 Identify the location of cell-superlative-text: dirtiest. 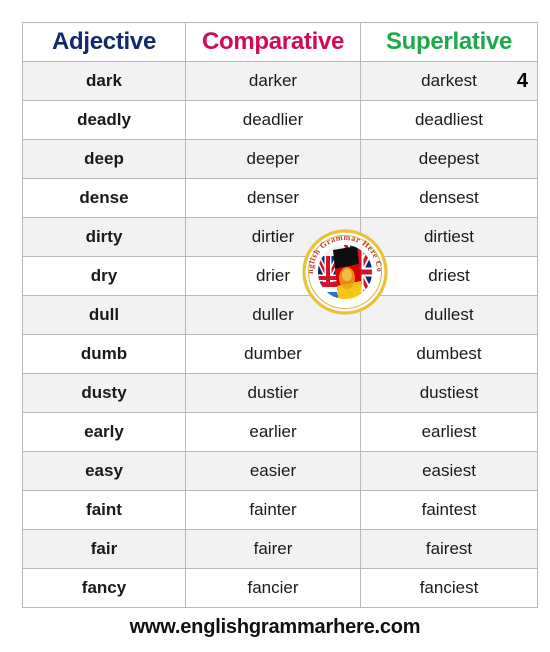
(449, 236).